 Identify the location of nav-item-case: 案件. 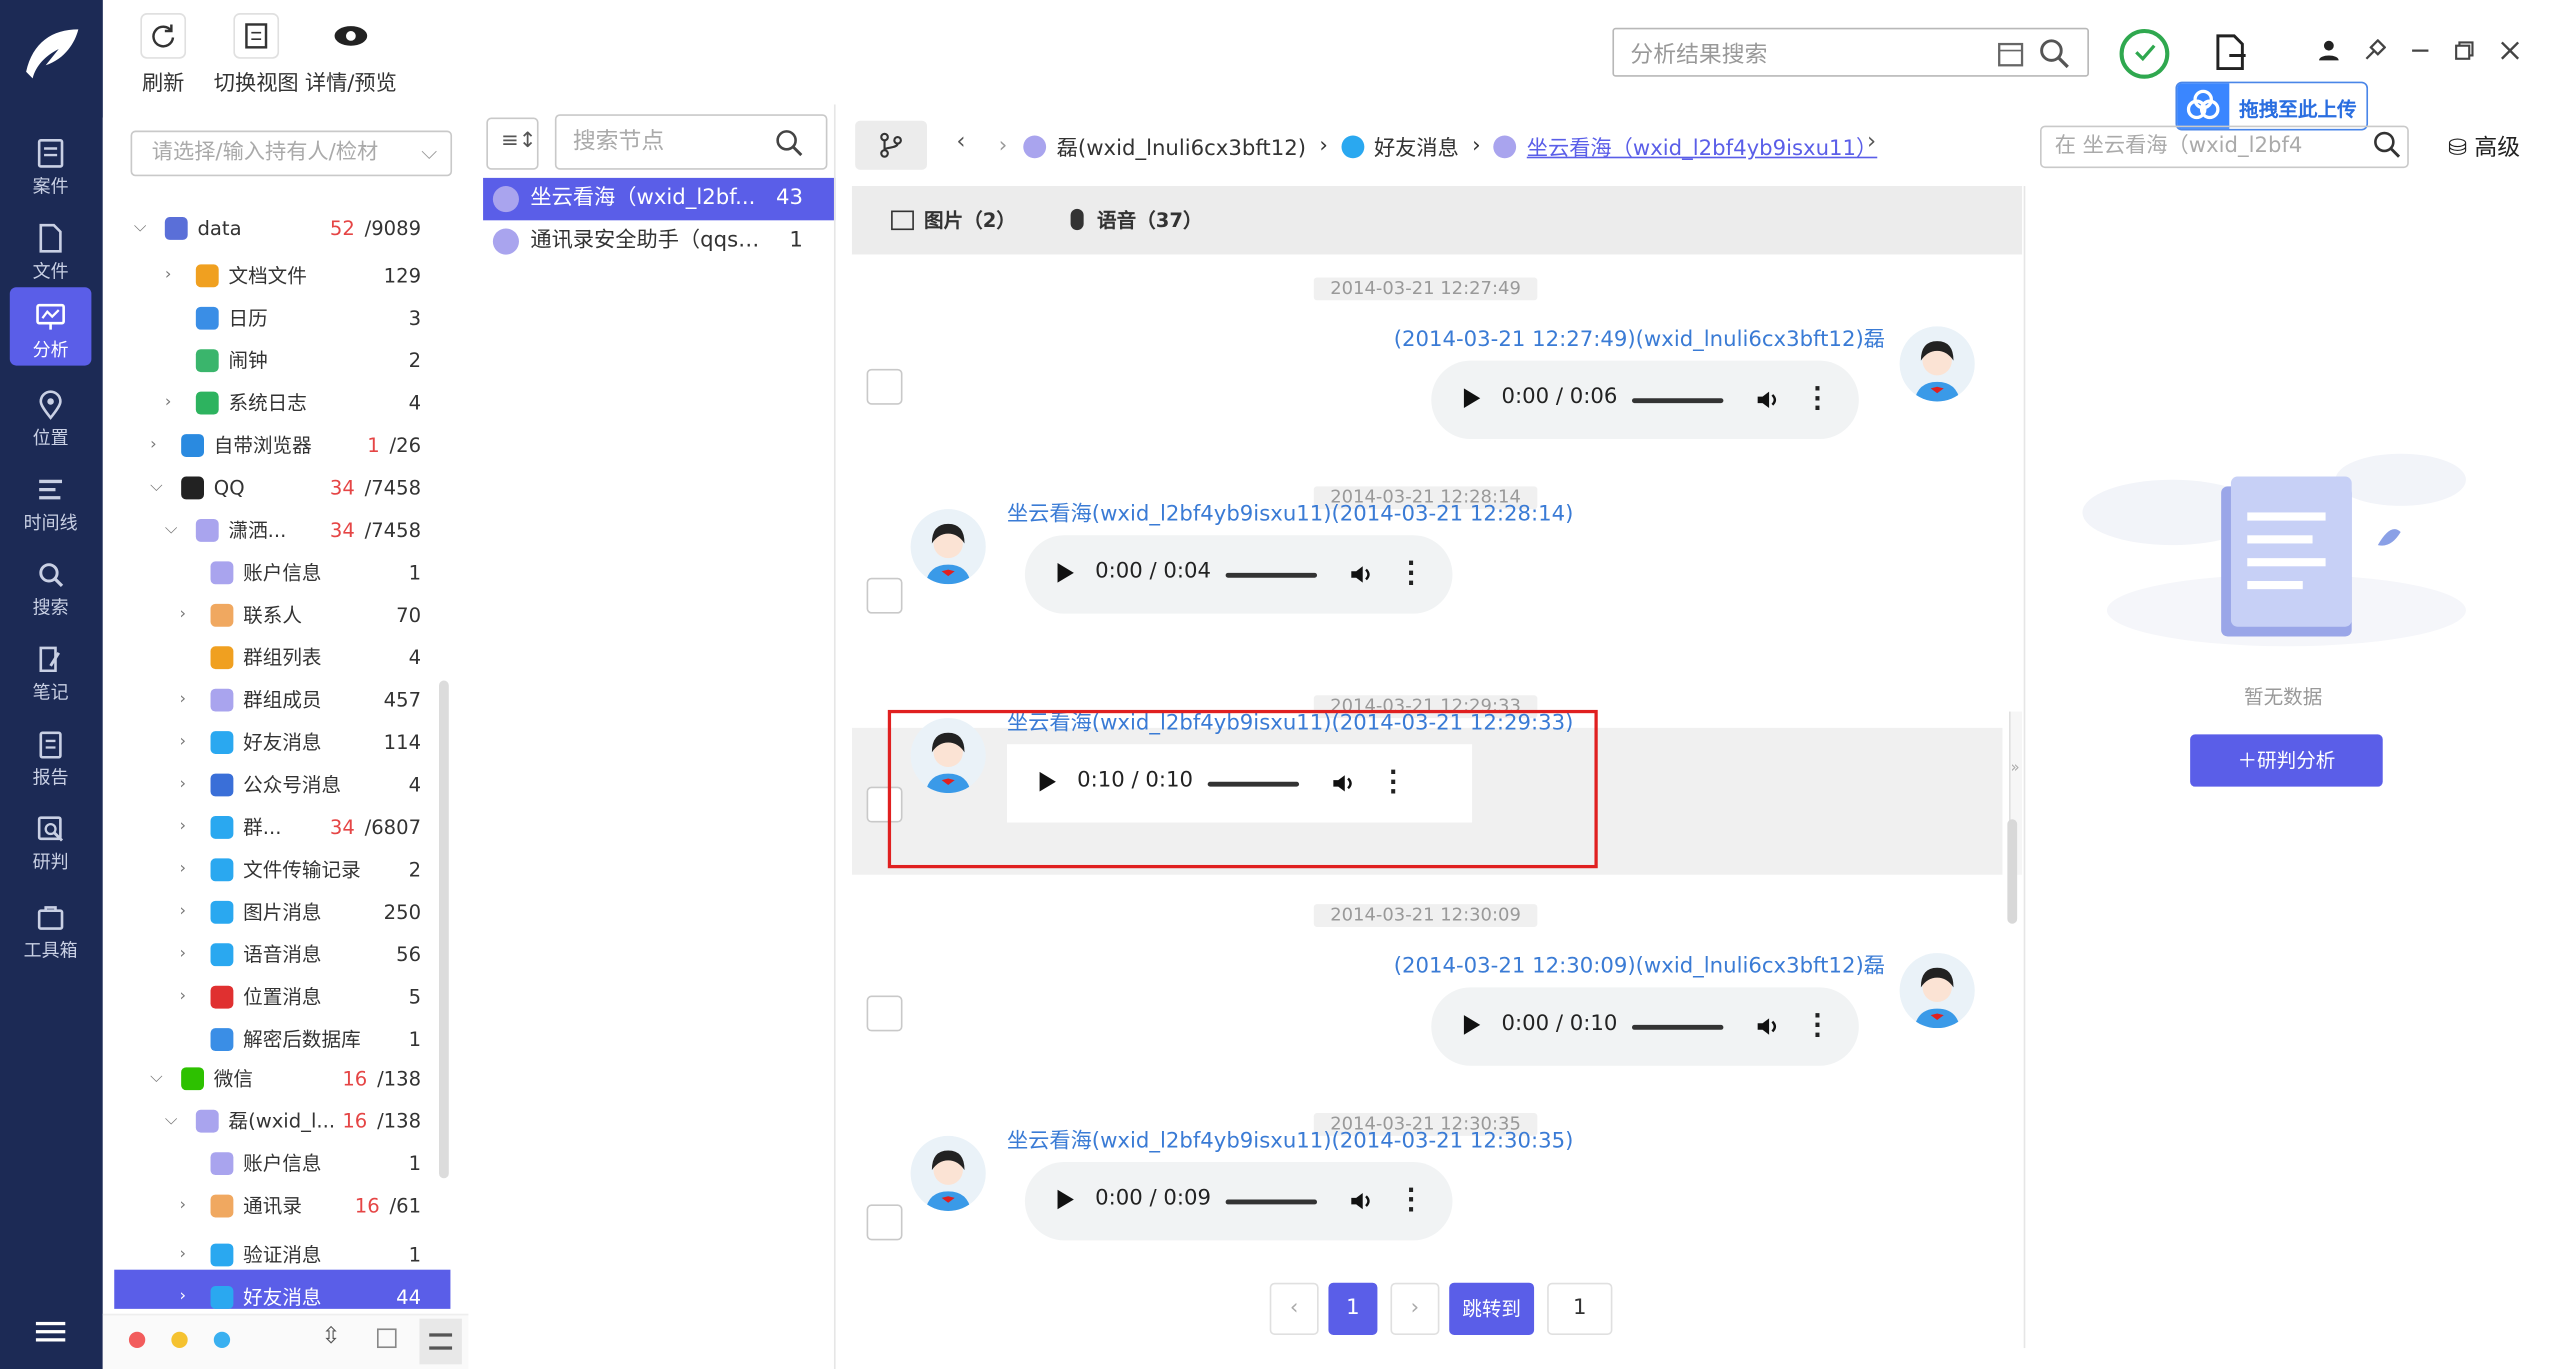
(51, 163).